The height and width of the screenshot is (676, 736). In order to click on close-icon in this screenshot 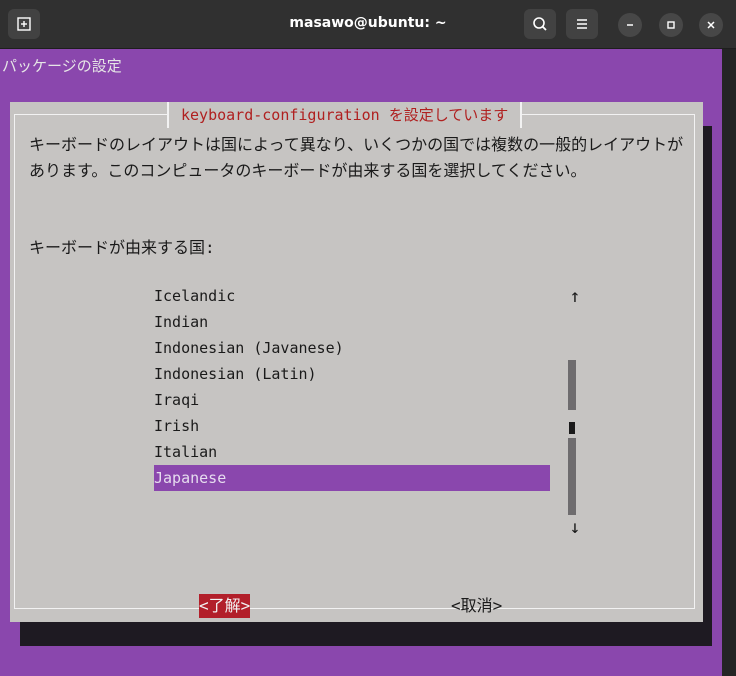, I will do `click(711, 25)`.